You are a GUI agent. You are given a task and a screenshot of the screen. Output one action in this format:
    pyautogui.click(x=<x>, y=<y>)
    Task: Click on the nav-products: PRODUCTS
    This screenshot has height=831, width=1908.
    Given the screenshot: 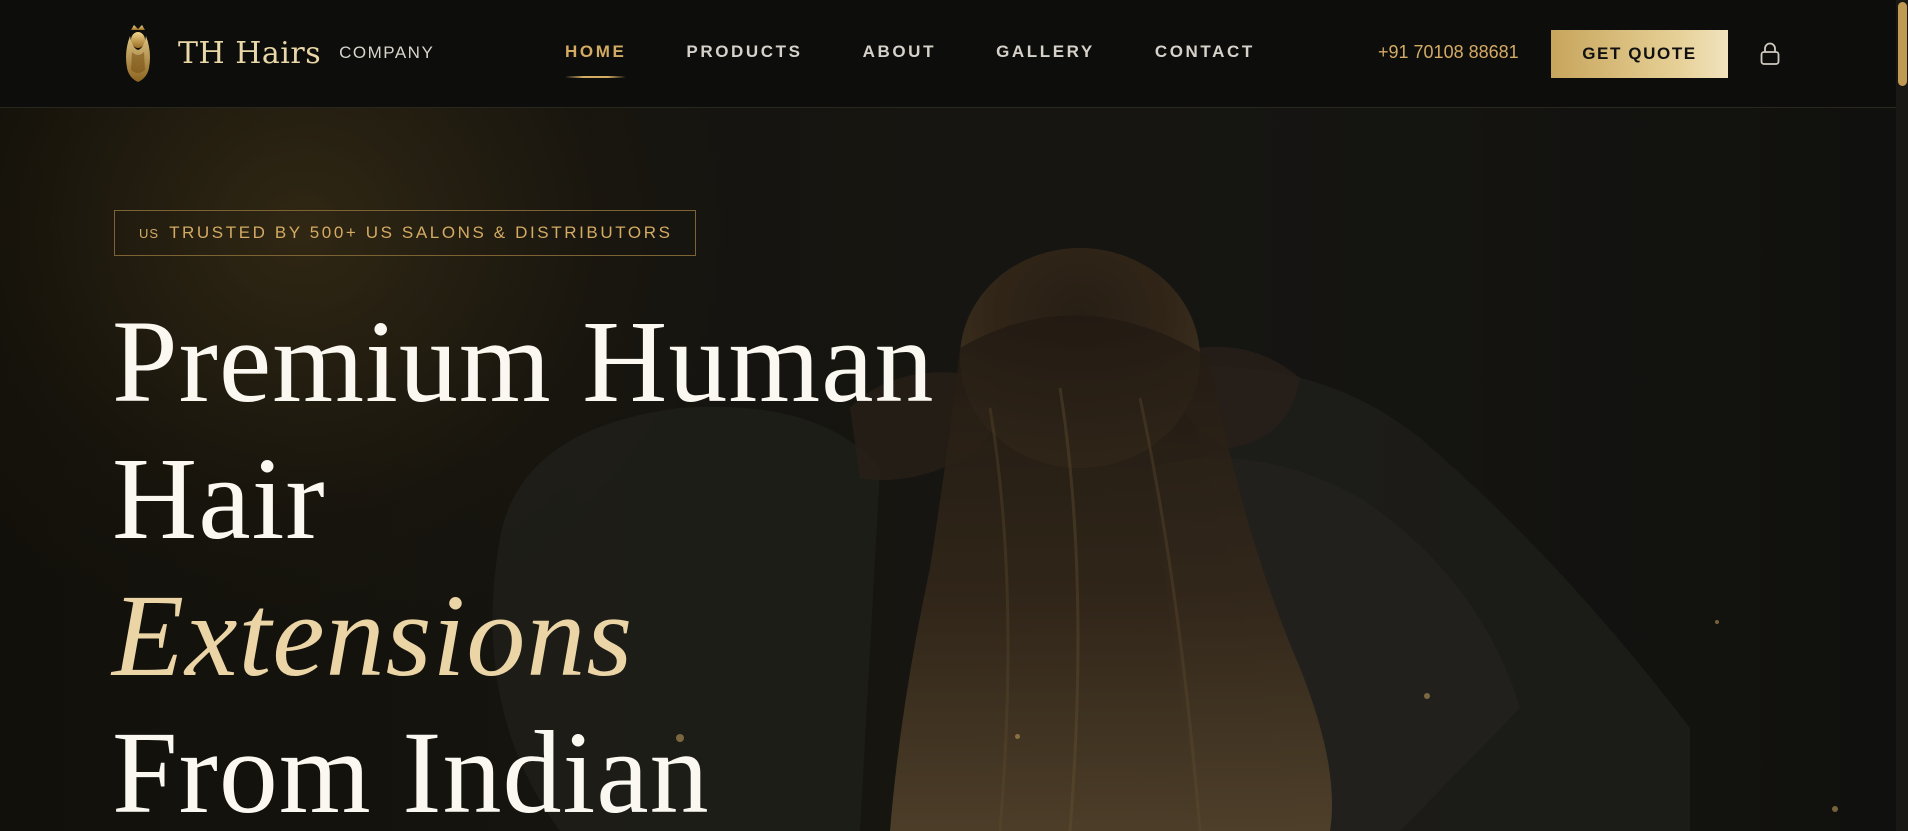 What is the action you would take?
    pyautogui.click(x=744, y=52)
    